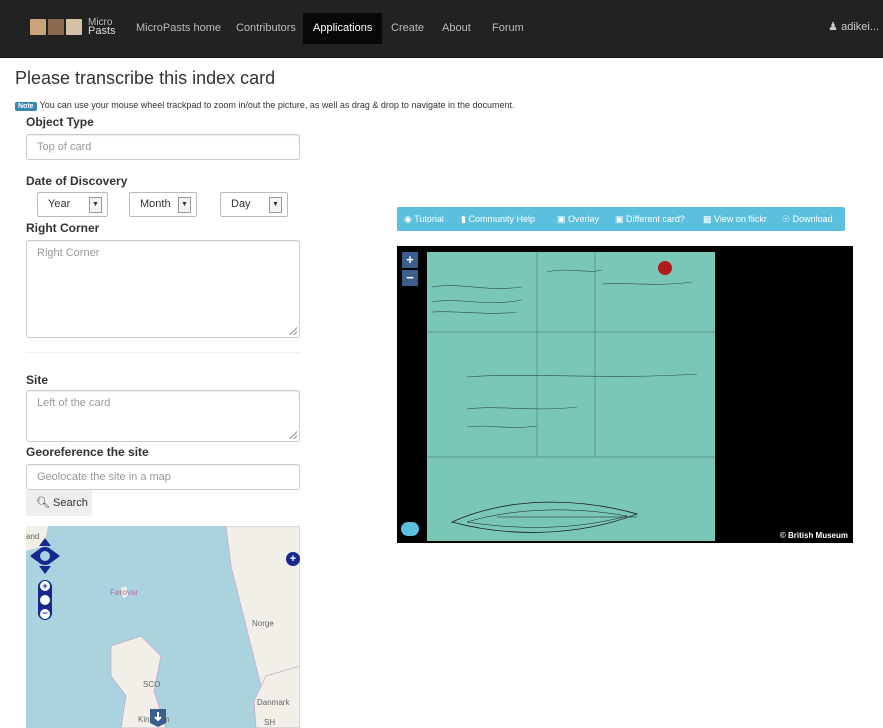 The width and height of the screenshot is (883, 728). Describe the element at coordinates (429, 219) in the screenshot. I see `tutorial-label: Tutorial` at that location.